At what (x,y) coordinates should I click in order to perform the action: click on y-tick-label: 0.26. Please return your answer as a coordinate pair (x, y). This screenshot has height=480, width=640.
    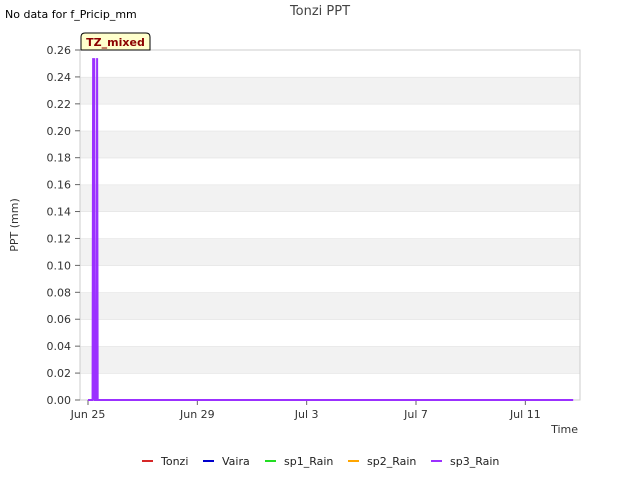
    Looking at the image, I should click on (59, 50).